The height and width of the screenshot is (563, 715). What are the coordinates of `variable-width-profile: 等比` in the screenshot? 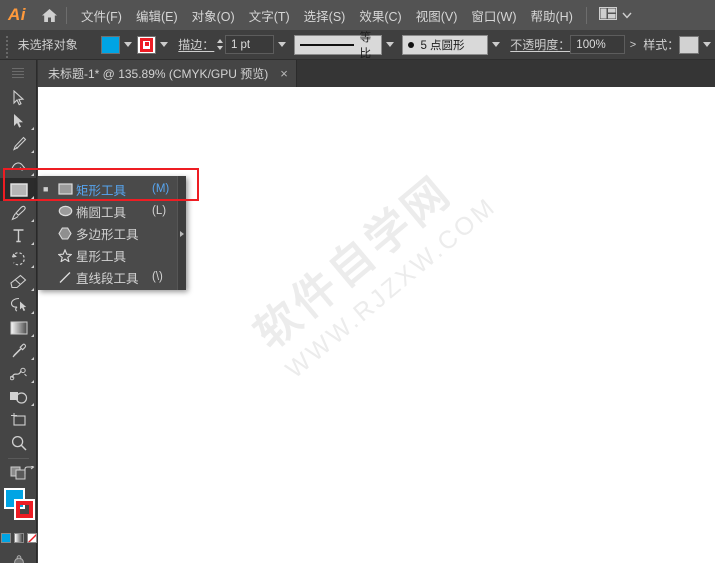 It's located at (338, 46).